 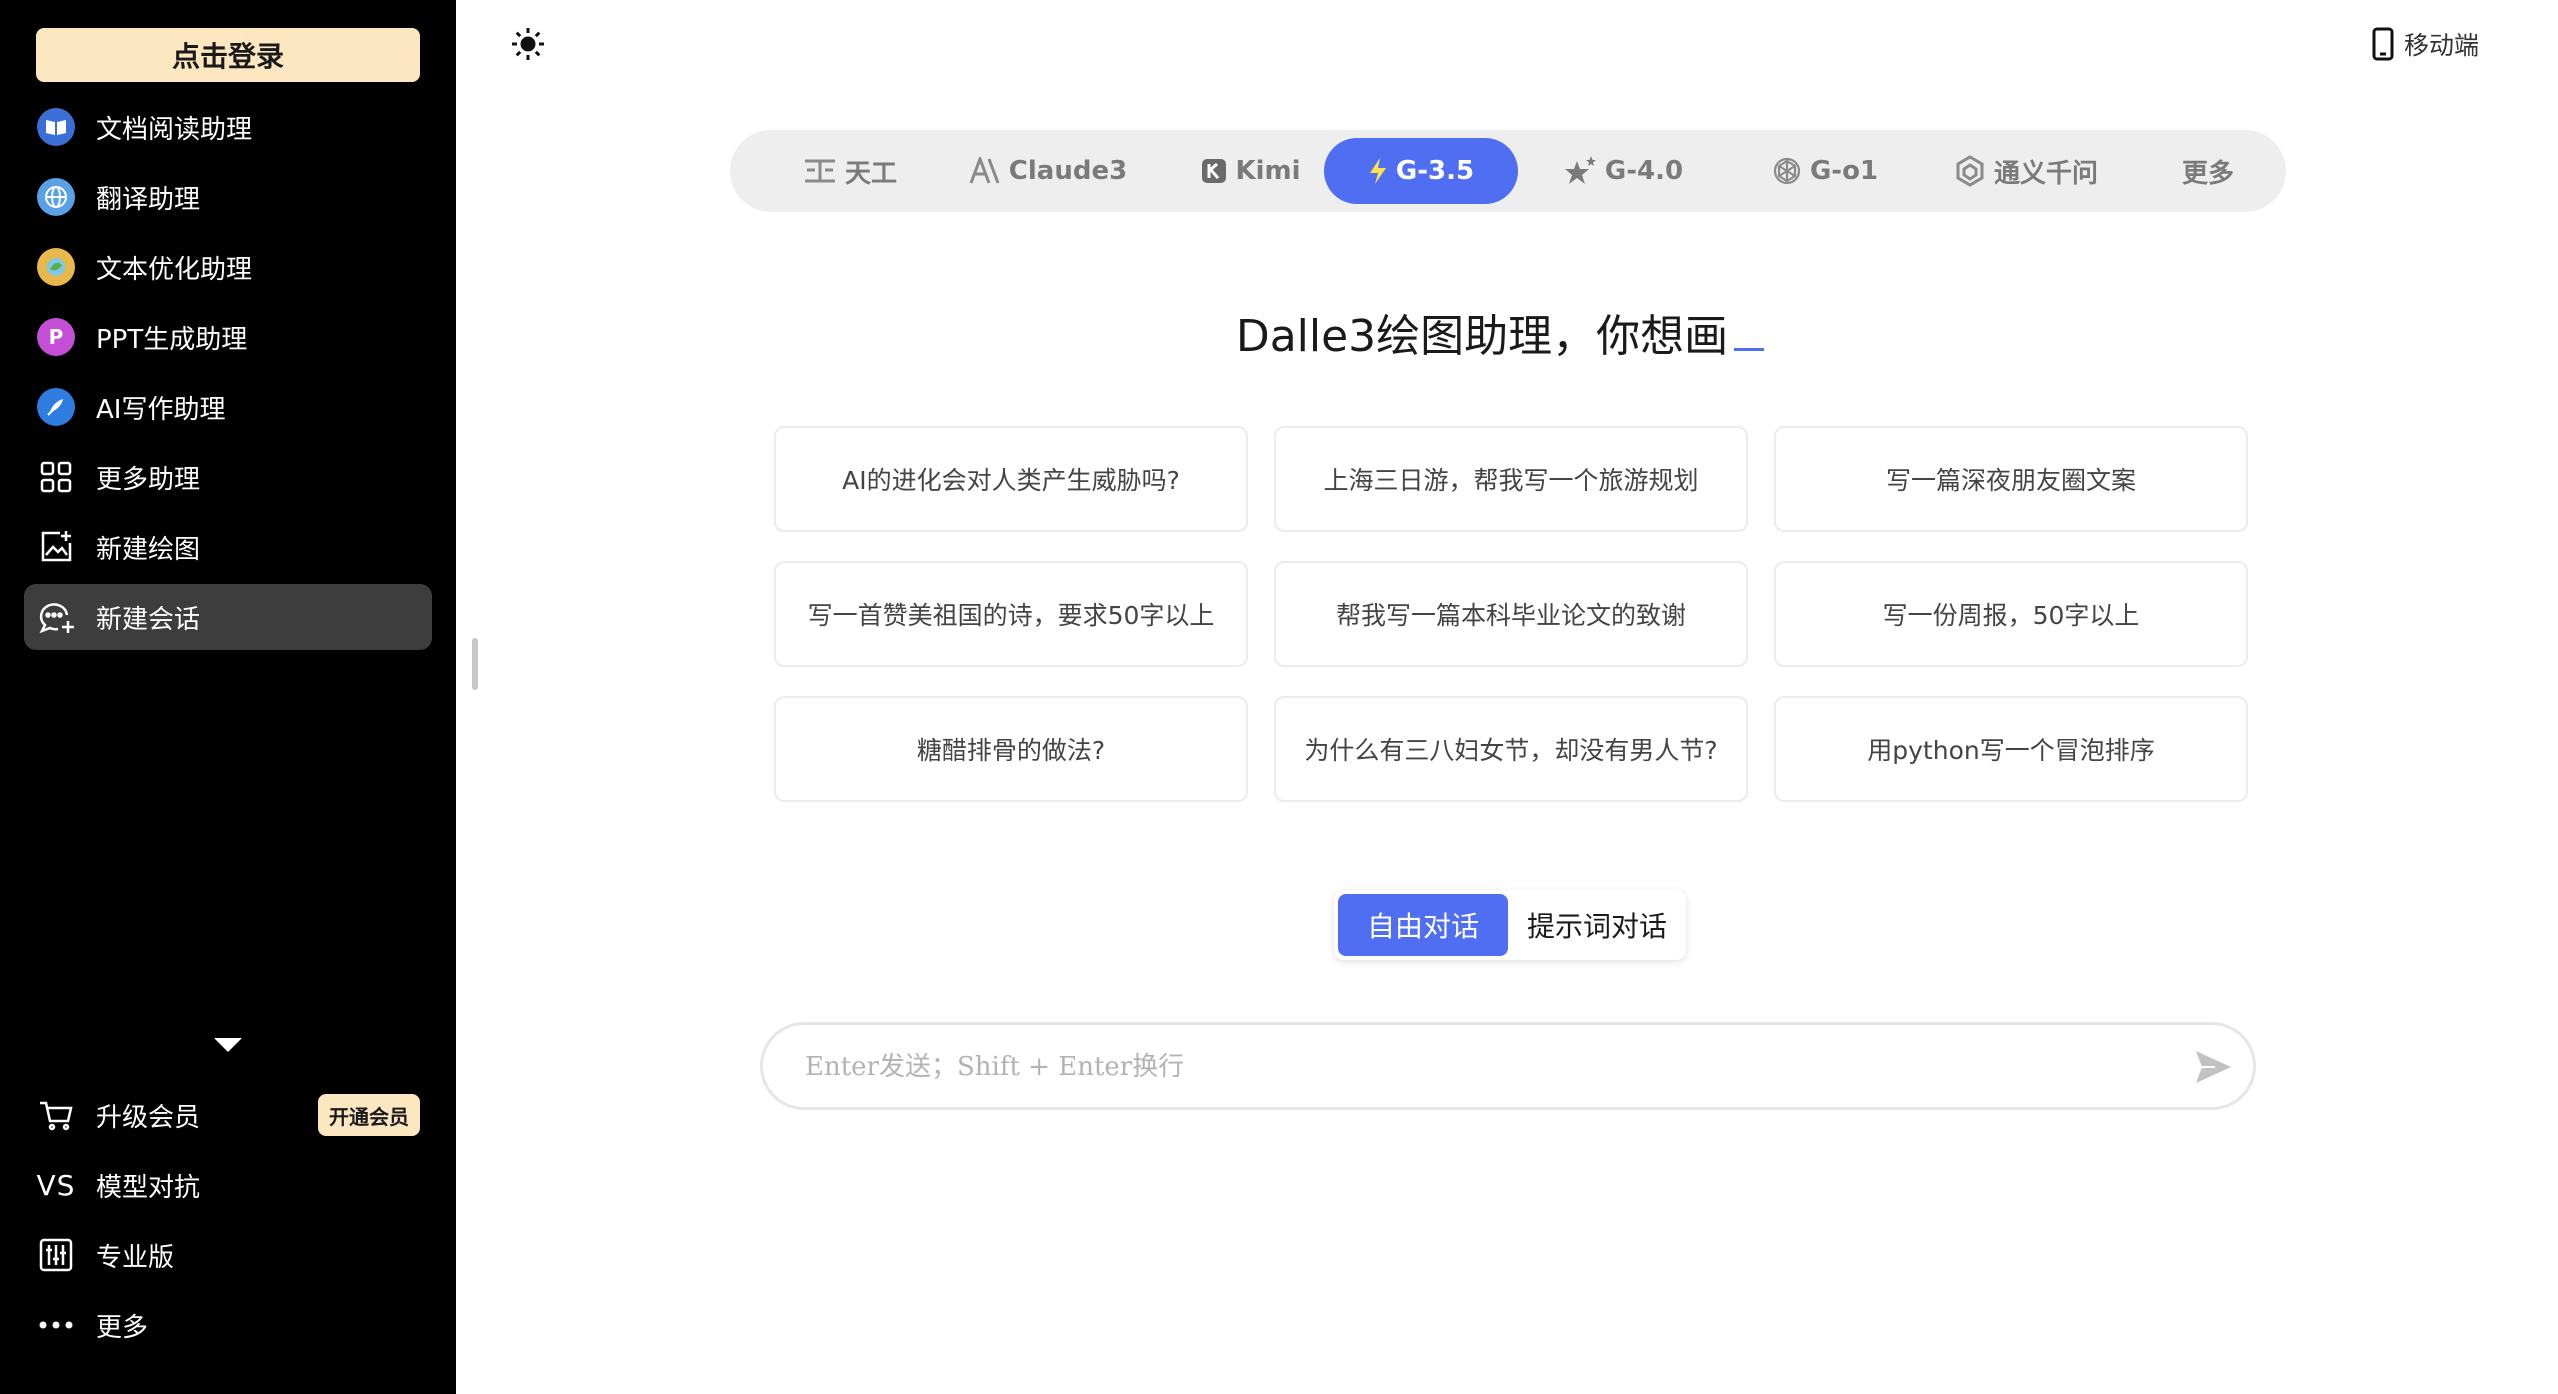 I want to click on model-tab-more: 更多, so click(x=2208, y=171).